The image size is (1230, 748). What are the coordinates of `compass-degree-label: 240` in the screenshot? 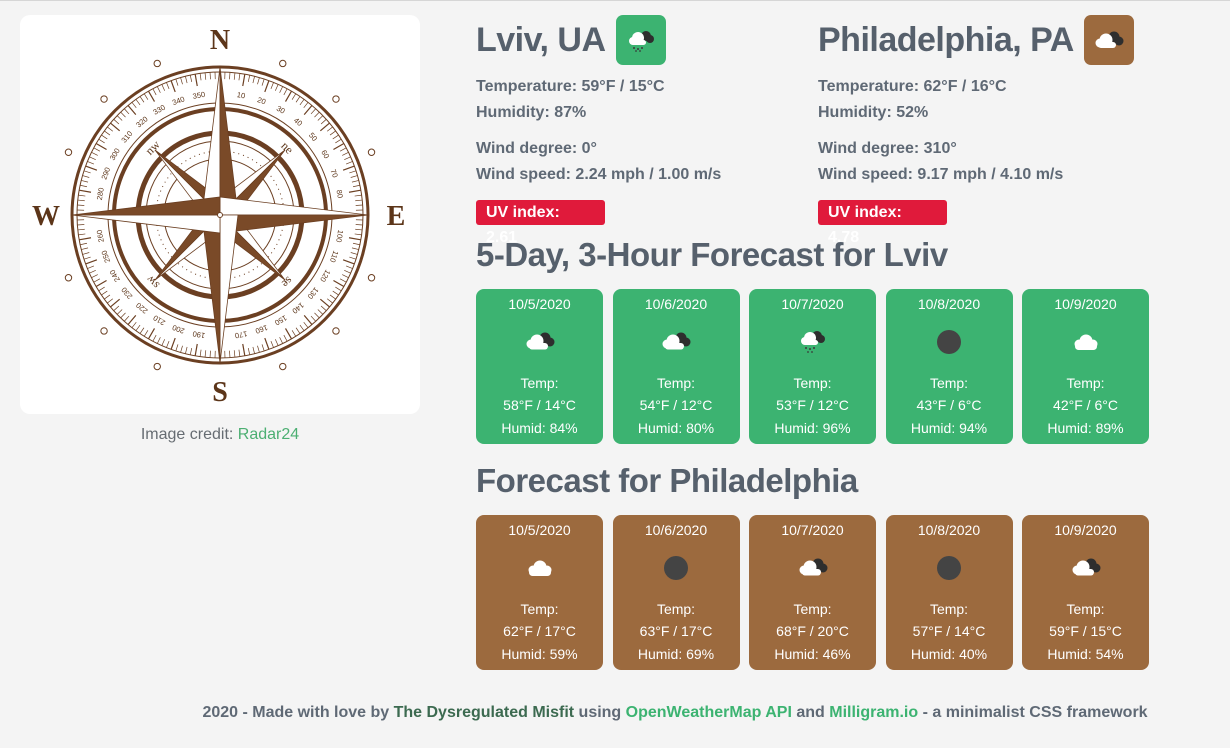 It's located at (115, 275).